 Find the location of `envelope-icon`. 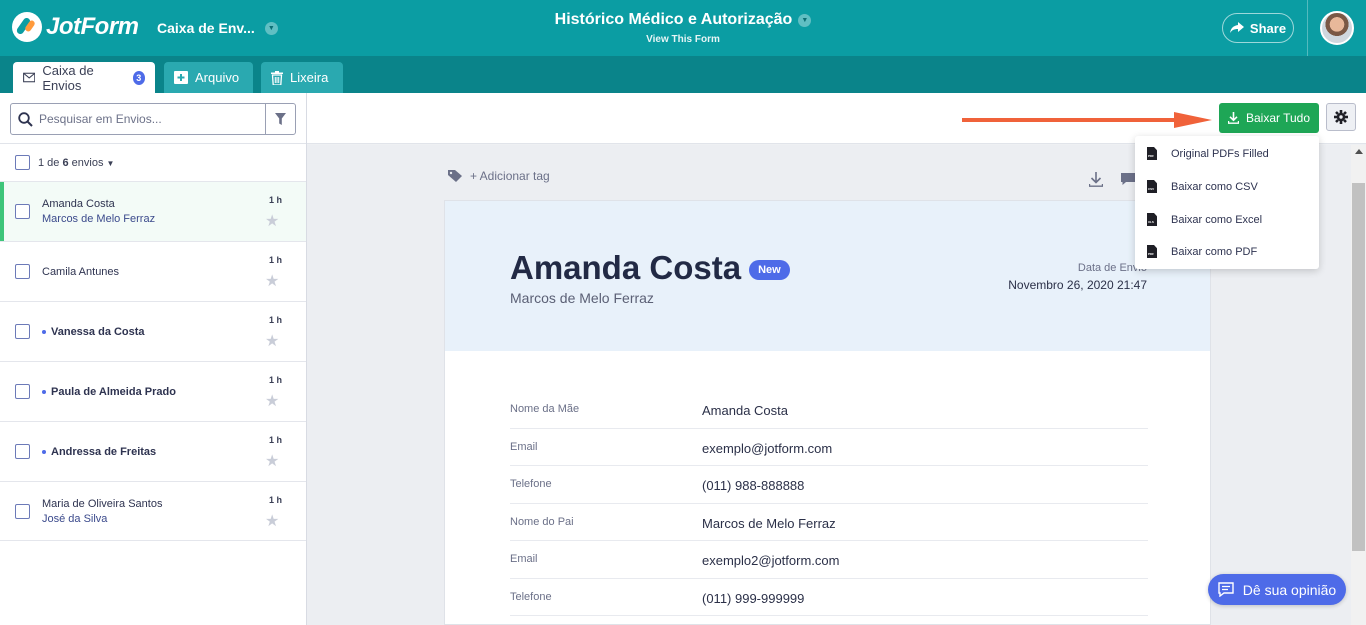

envelope-icon is located at coordinates (29, 77).